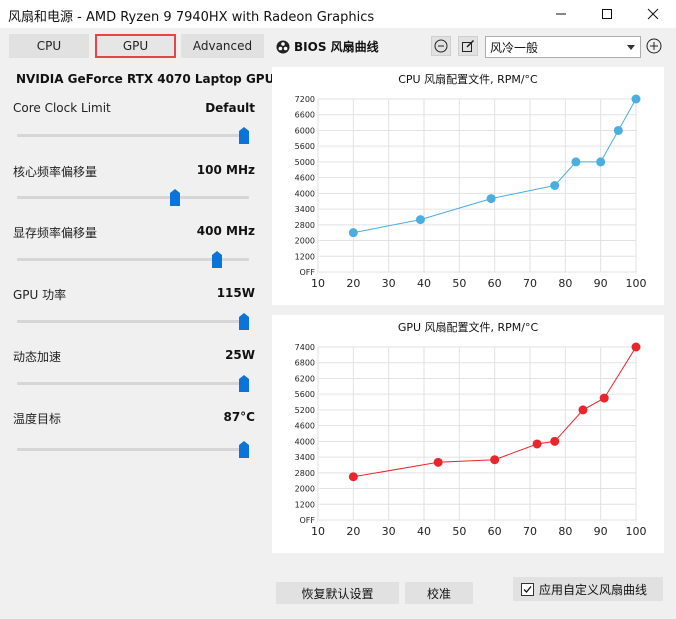  What do you see at coordinates (389, 531) in the screenshot?
I see `x-tick-label: 30` at bounding box center [389, 531].